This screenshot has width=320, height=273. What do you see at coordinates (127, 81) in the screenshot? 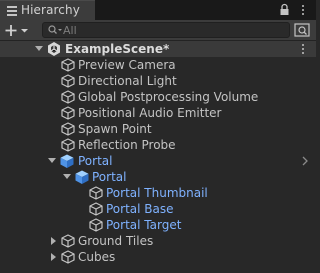
I see `item-label: Directional Light` at bounding box center [127, 81].